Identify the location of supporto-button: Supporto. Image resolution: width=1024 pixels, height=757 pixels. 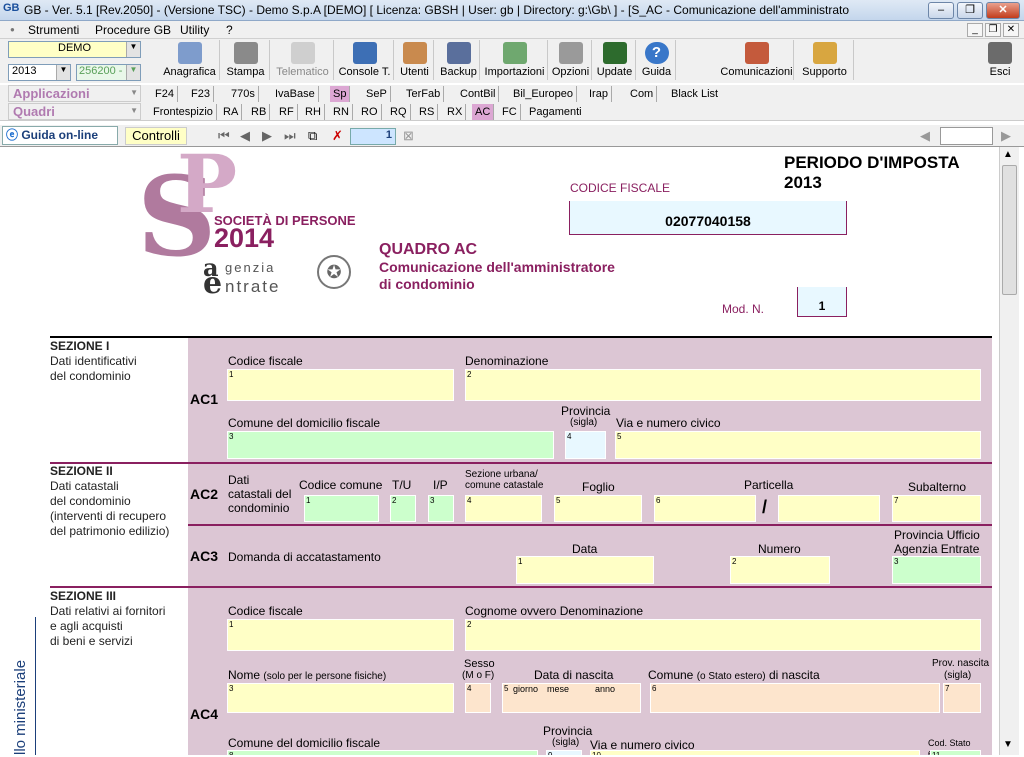
(825, 60).